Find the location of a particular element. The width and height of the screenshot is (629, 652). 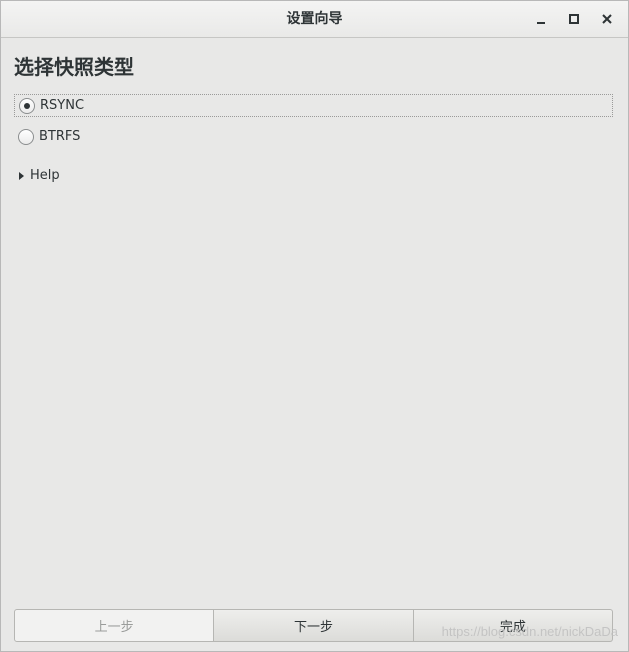

expander-arrow-icon is located at coordinates (21, 175).